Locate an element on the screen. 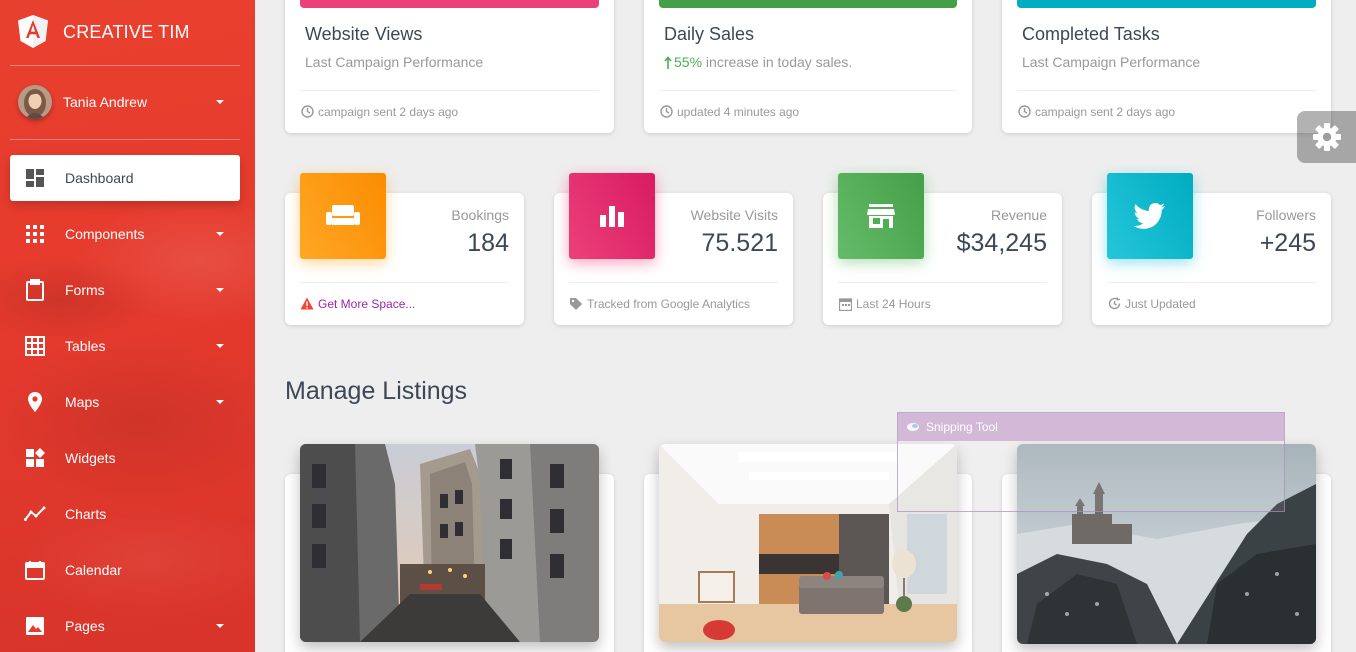 This screenshot has width=1356, height=652. dashboard-icon is located at coordinates (35, 178).